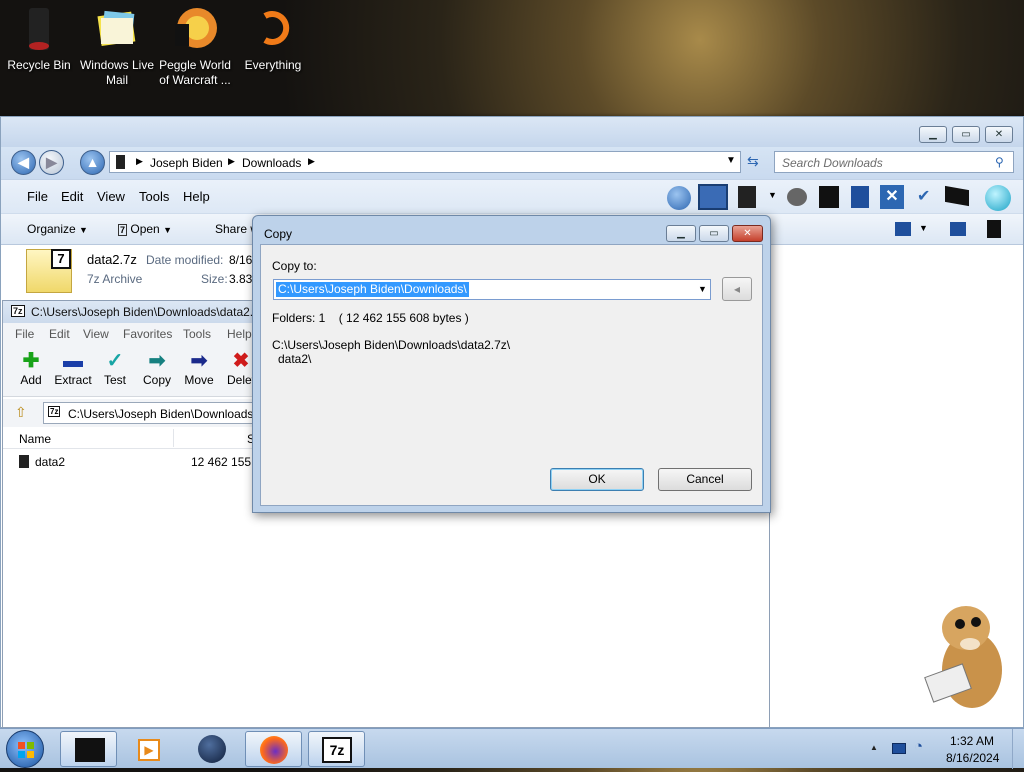 Image resolution: width=1024 pixels, height=772 pixels. What do you see at coordinates (923, 196) in the screenshot?
I see `toolbar-checkmark-icon: ✔` at bounding box center [923, 196].